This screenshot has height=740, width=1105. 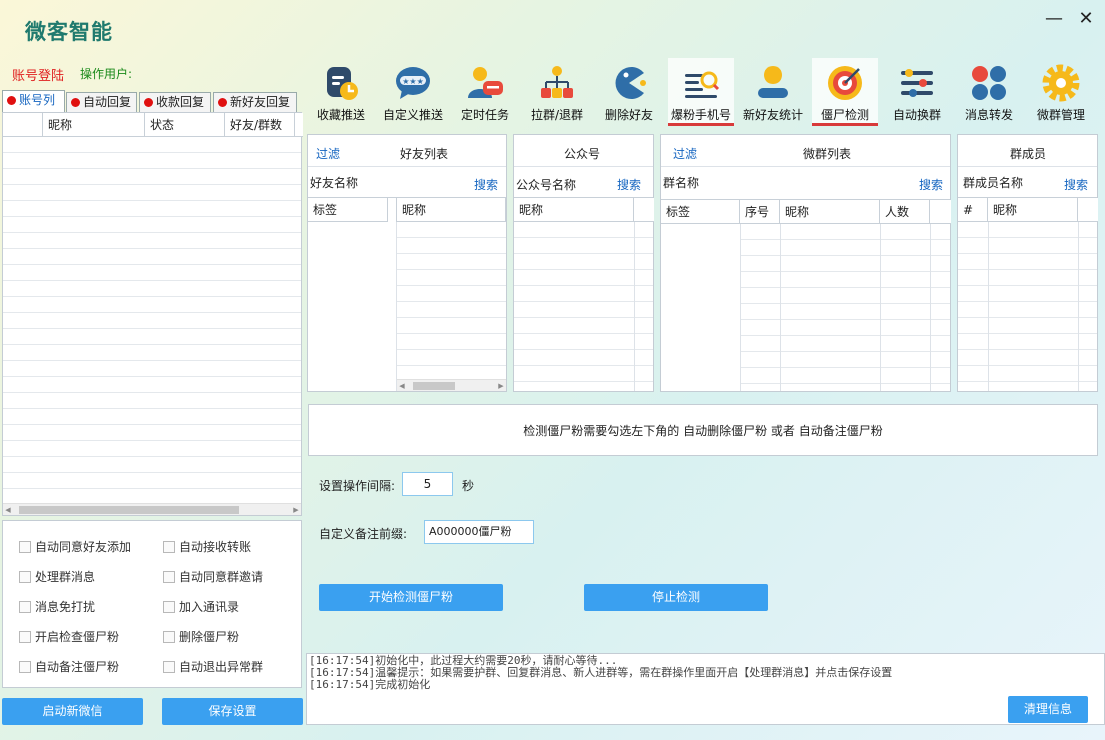 What do you see at coordinates (69, 637) in the screenshot?
I see `option-check-zombie: 开启检查僵尸粉` at bounding box center [69, 637].